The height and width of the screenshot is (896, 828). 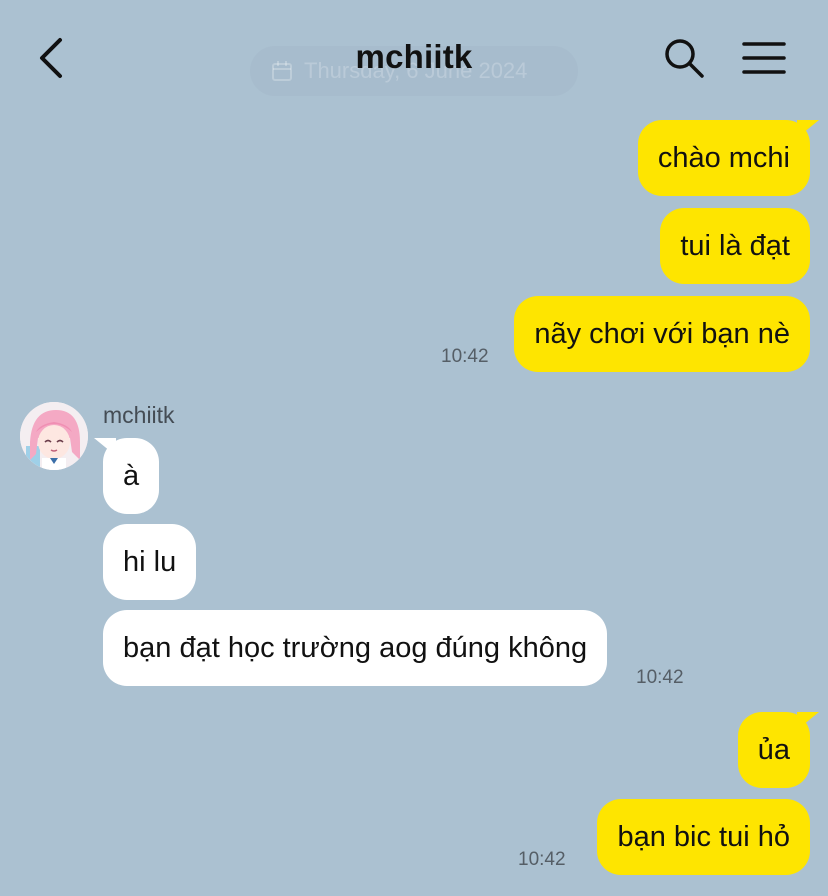 I want to click on message-bubble-received: hi lu, so click(x=150, y=562).